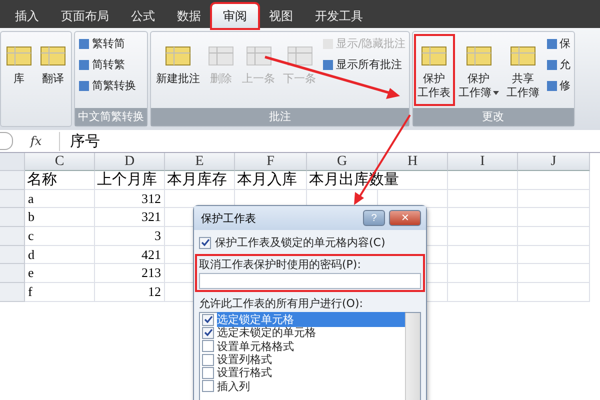 The width and height of the screenshot is (600, 400). What do you see at coordinates (302, 386) in the screenshot?
I see `list-item: 插入列` at bounding box center [302, 386].